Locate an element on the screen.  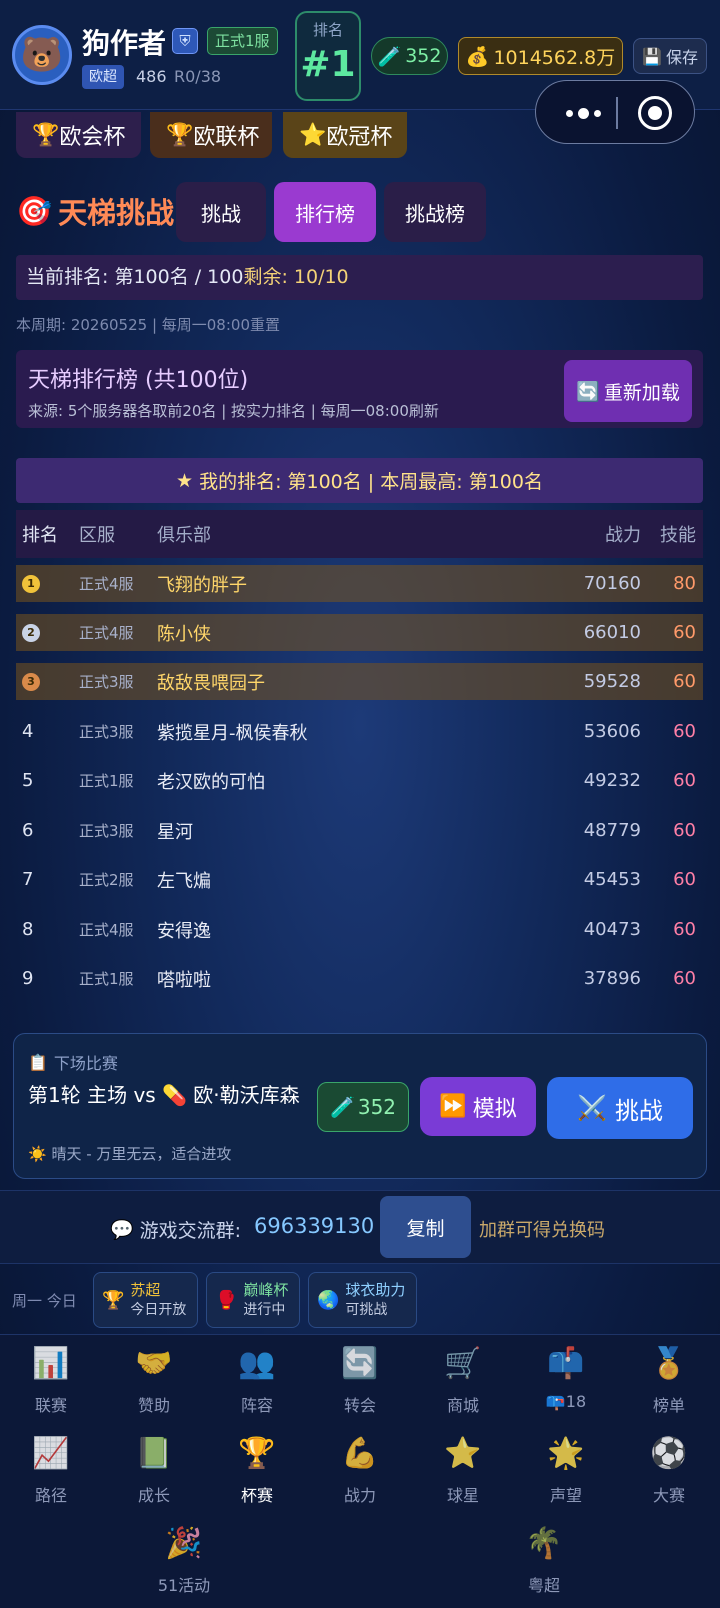
table-row: 9 正式1服 嗒啦啦 37896 60 is located at coordinates (359, 978).